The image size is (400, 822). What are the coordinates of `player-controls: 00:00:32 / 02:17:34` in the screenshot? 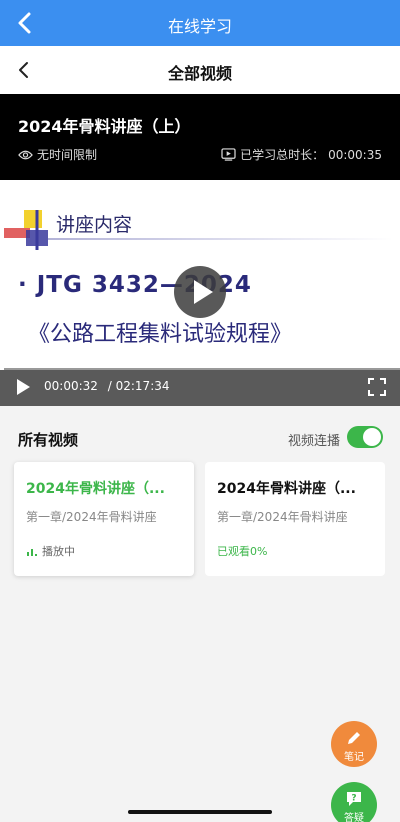 It's located at (200, 387).